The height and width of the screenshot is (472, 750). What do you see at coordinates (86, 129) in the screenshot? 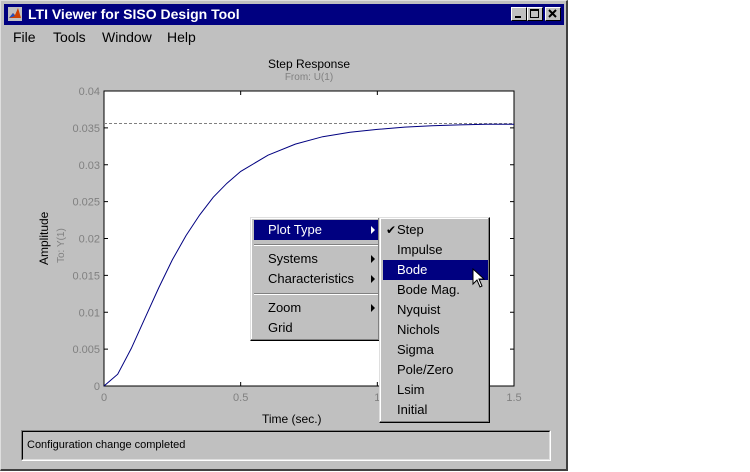
I see `y-tick-label: 0.035` at bounding box center [86, 129].